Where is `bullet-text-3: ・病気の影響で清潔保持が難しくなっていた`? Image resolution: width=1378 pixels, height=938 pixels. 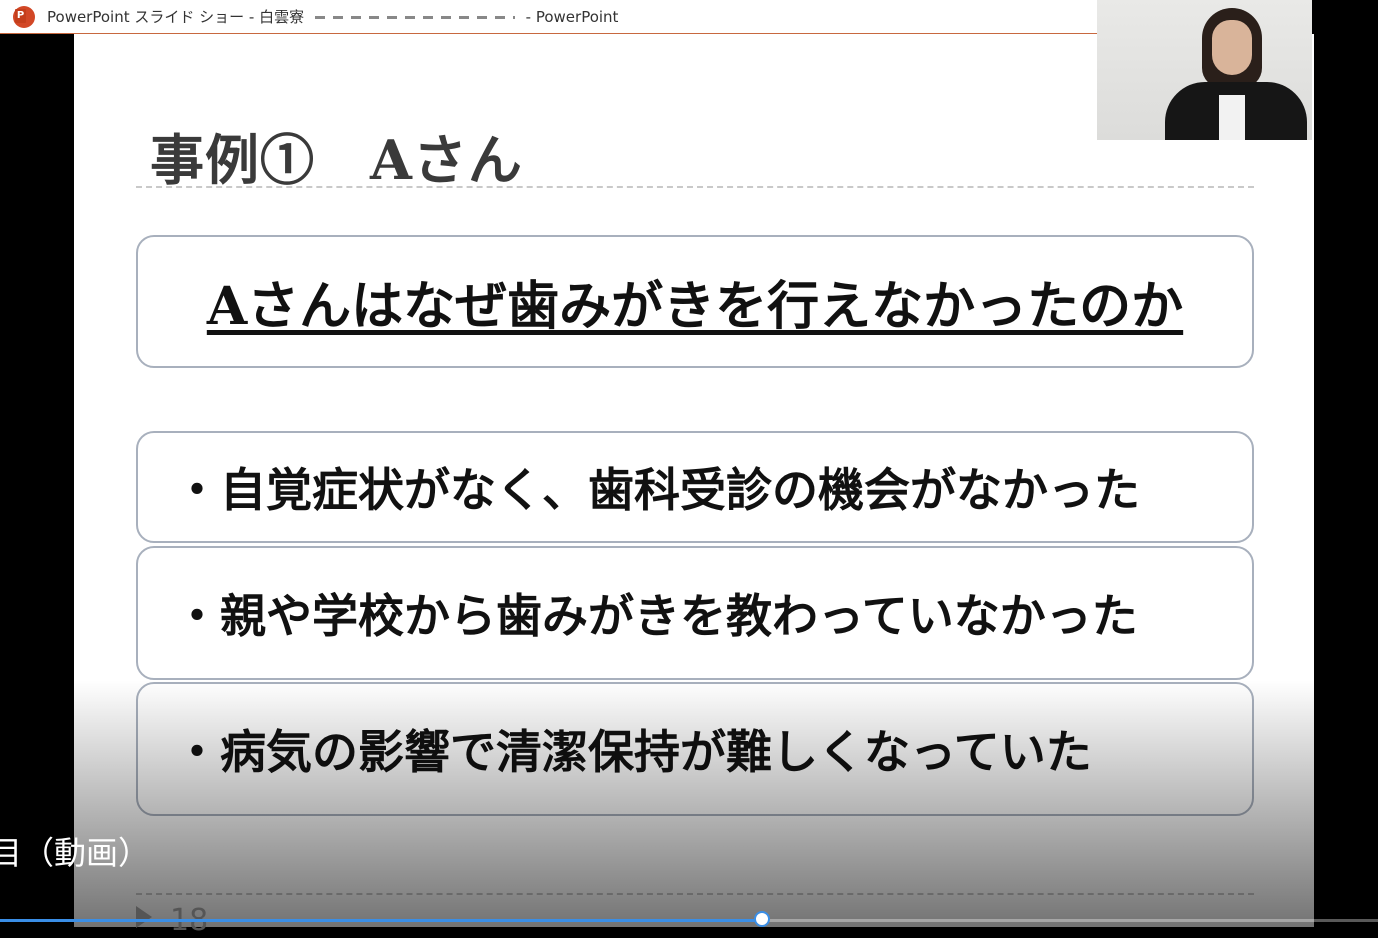
bullet-text-3: ・病気の影響で清潔保持が難しくなっていた is located at coordinates (633, 752).